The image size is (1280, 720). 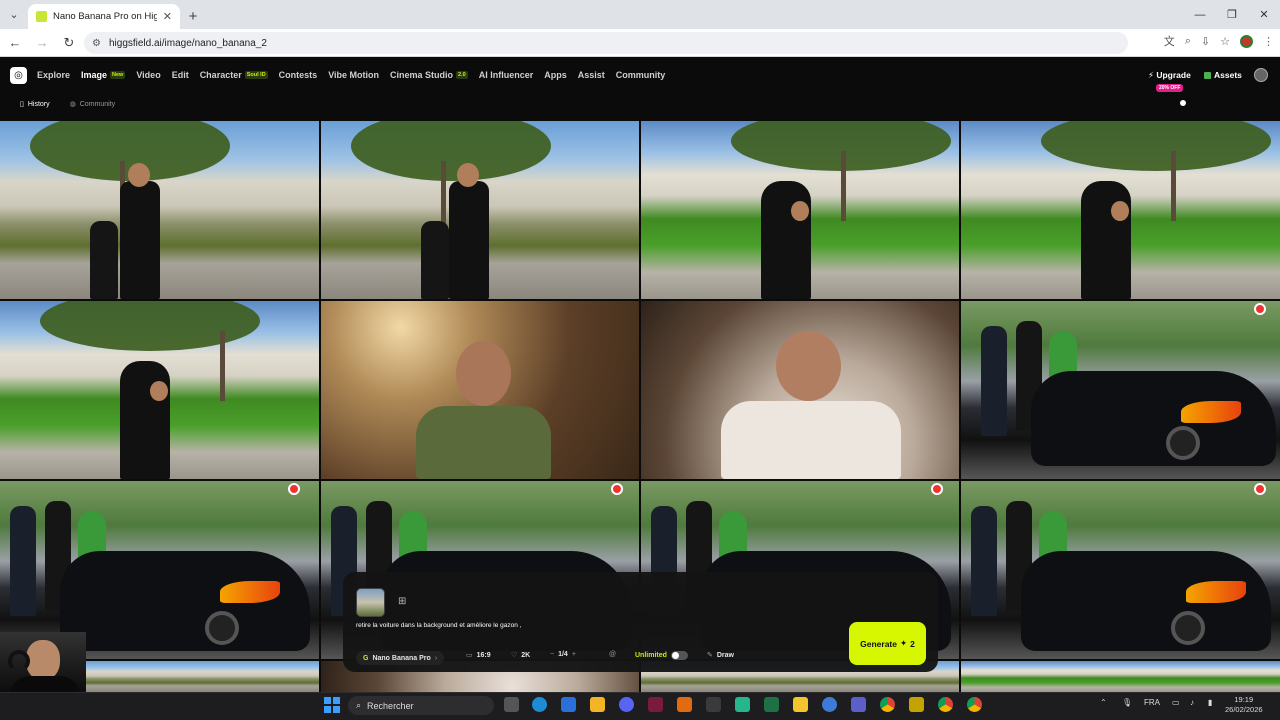 I want to click on network-icon: ▭, so click(x=1176, y=702).